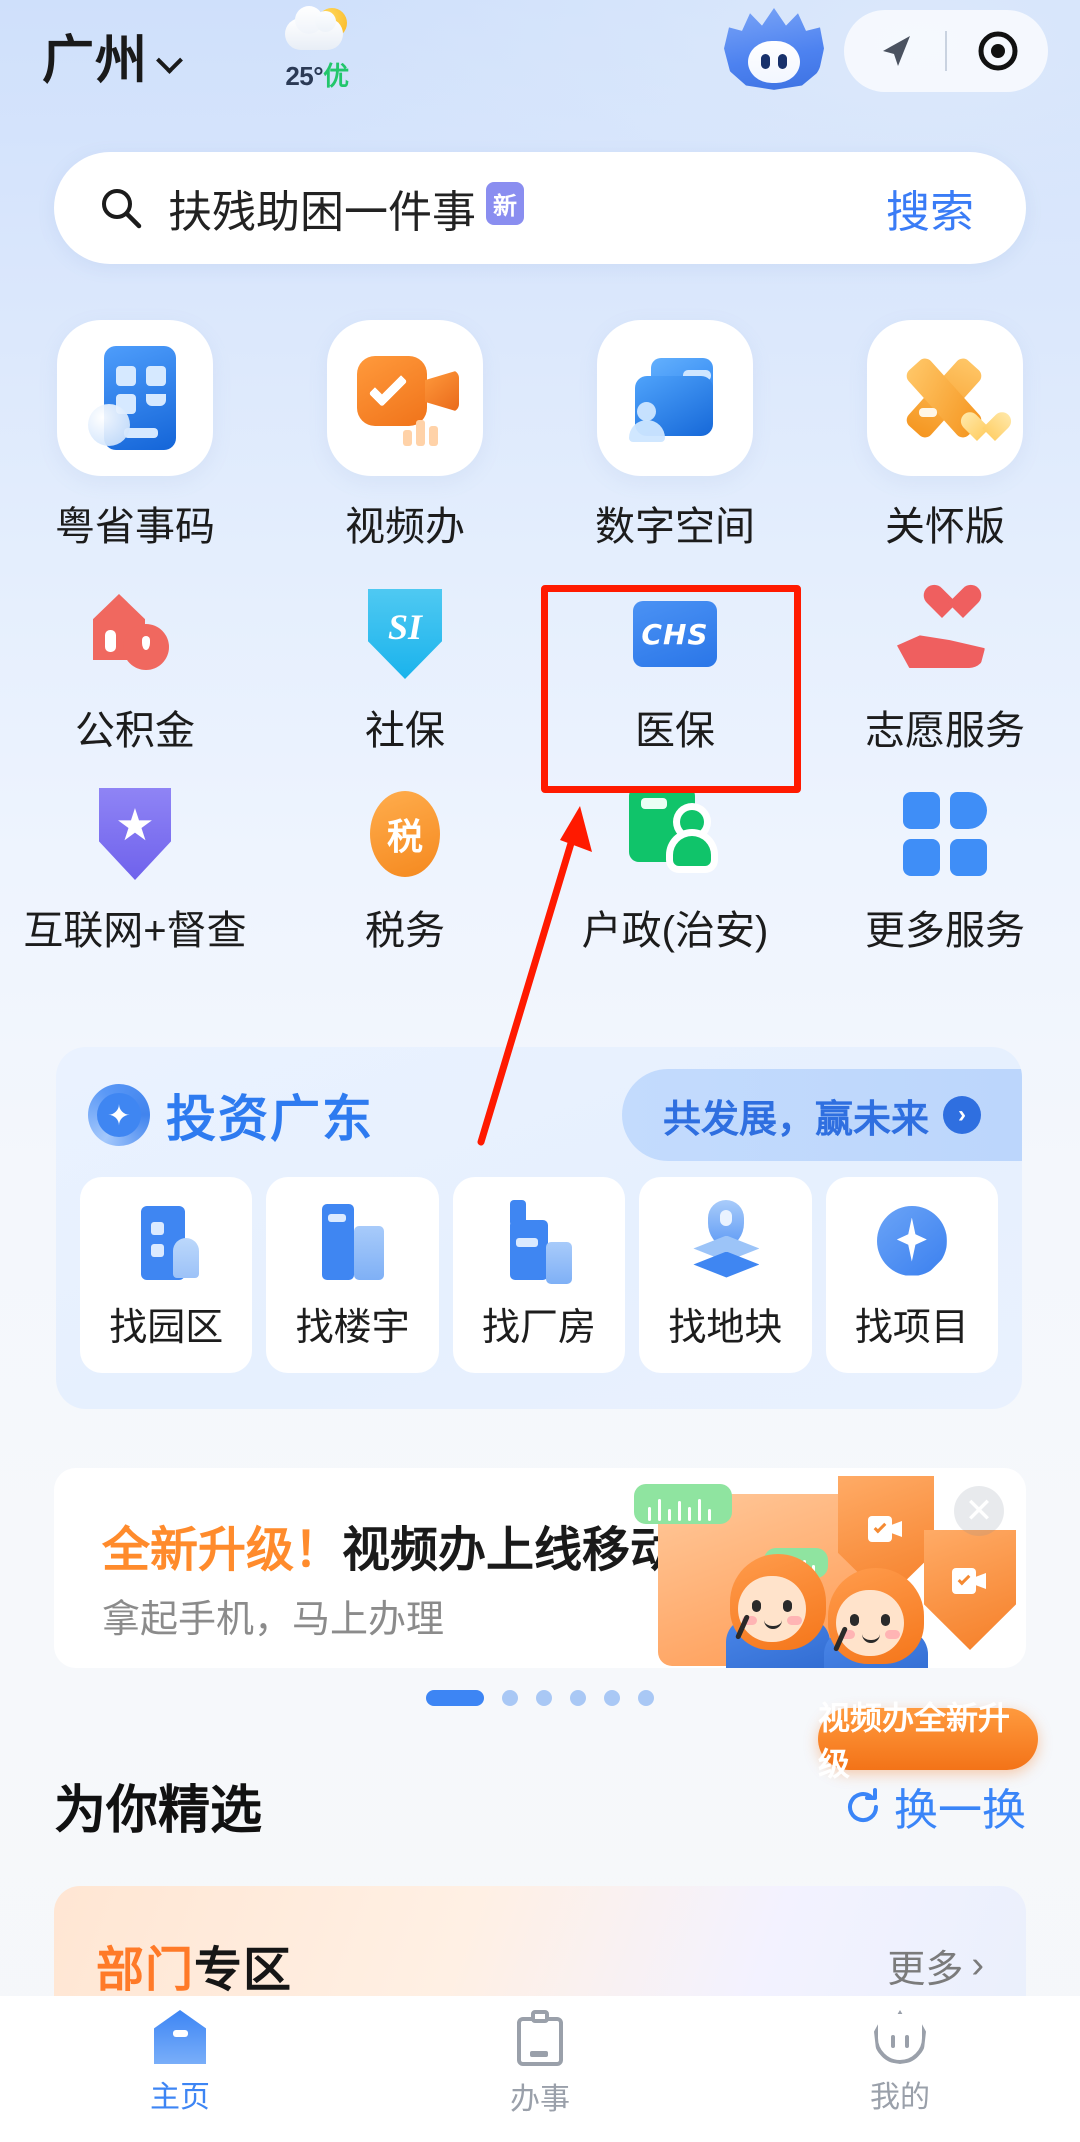 The image size is (1080, 2142). Describe the element at coordinates (180, 2037) in the screenshot. I see `home-icon` at that location.